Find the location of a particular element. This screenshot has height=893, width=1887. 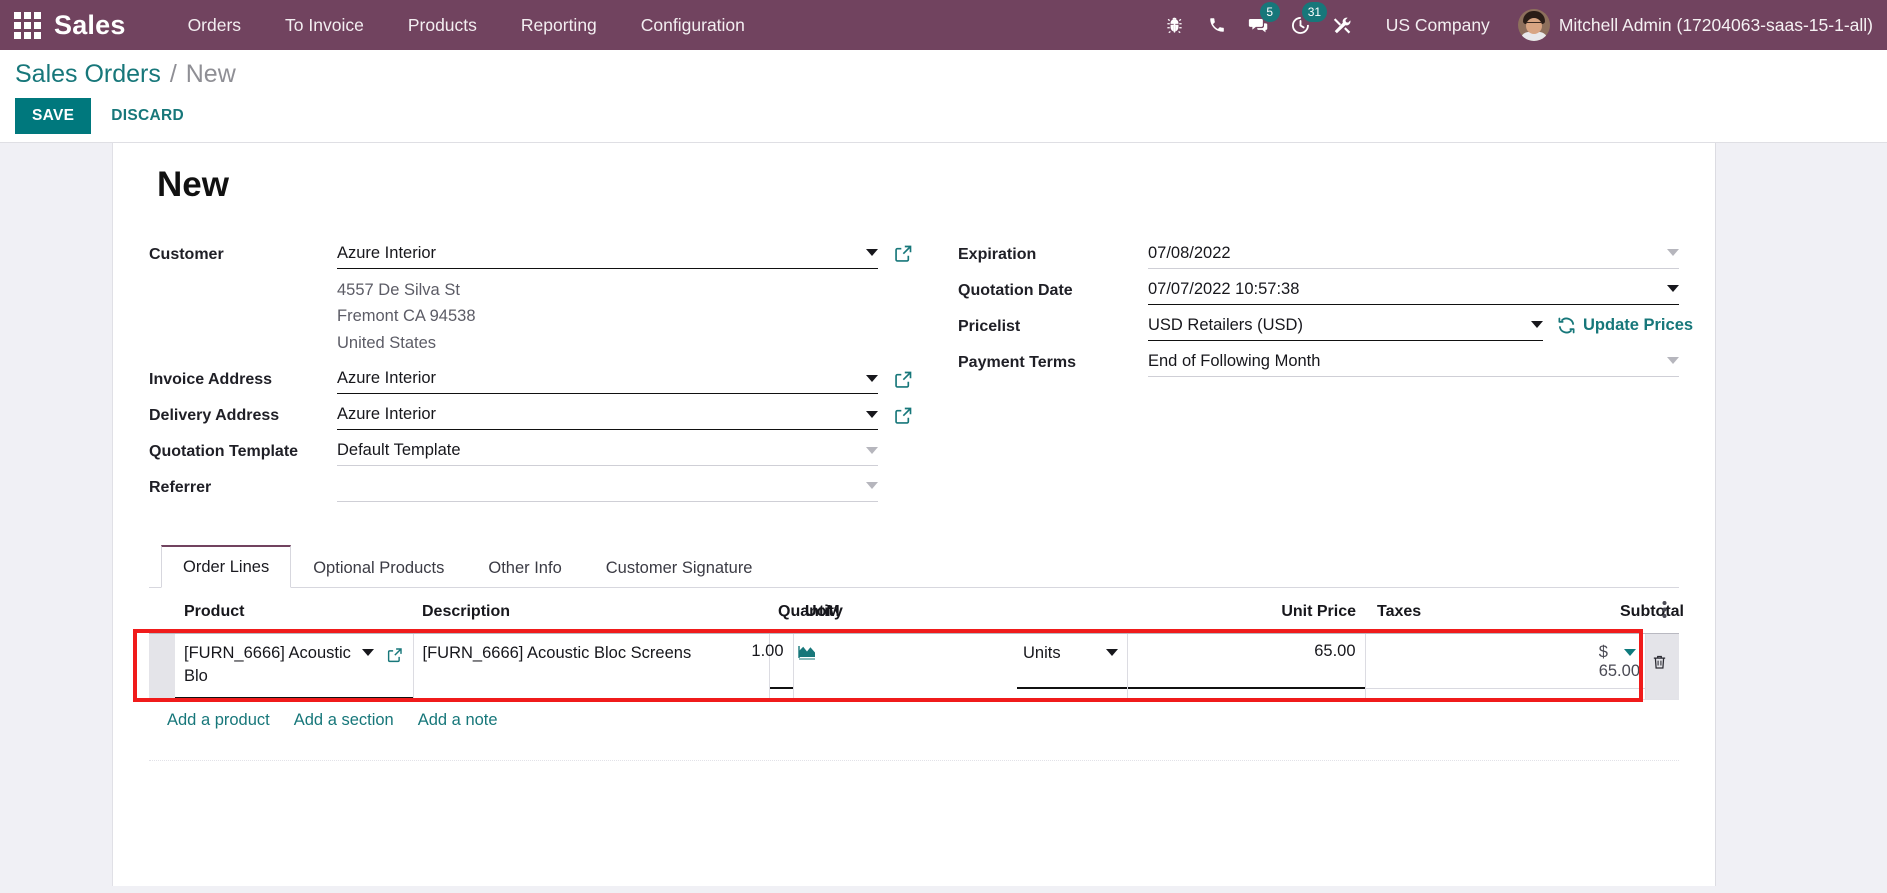

description-cell-box: [FURN_6666] Acoustic Bloc Screens is located at coordinates (591, 661).